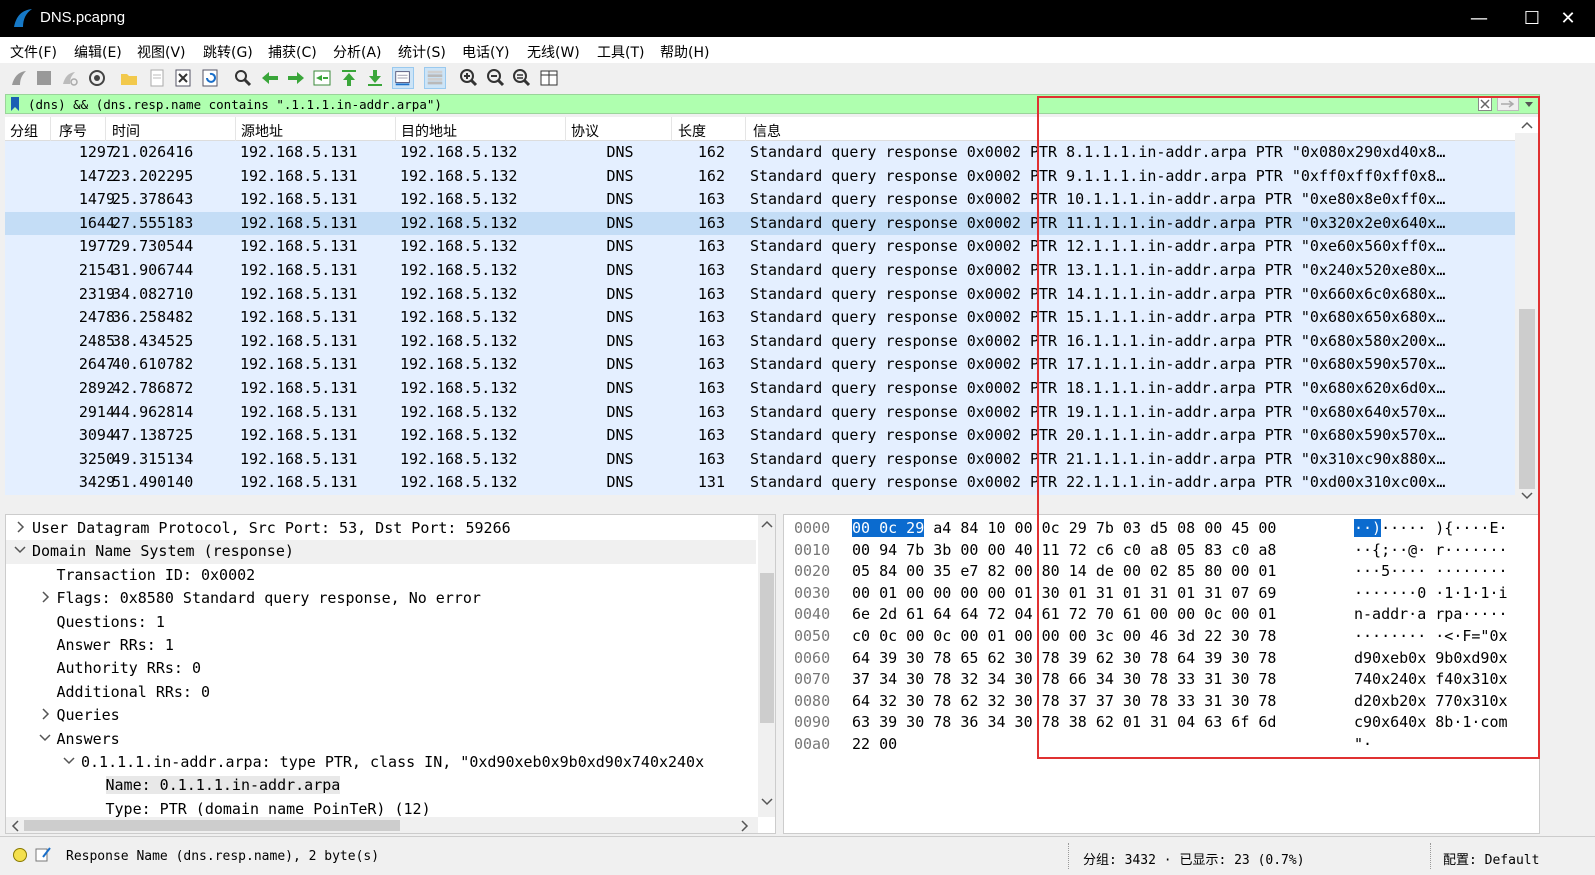 This screenshot has width=1595, height=875. What do you see at coordinates (620, 52) in the screenshot?
I see `menu-tools: 工具(T)` at bounding box center [620, 52].